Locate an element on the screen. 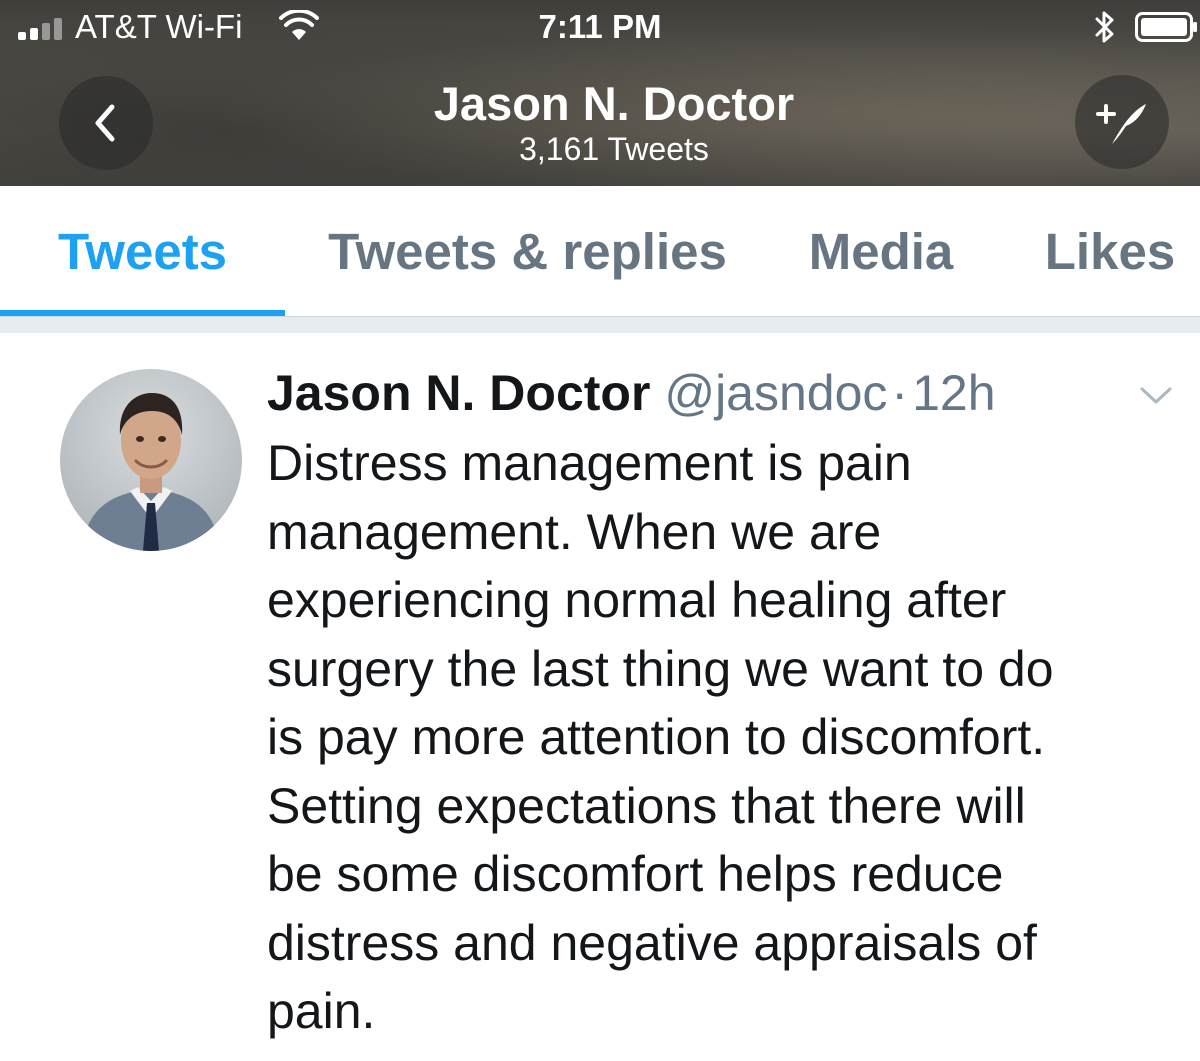  compose-tweet-icon is located at coordinates (1121, 124).